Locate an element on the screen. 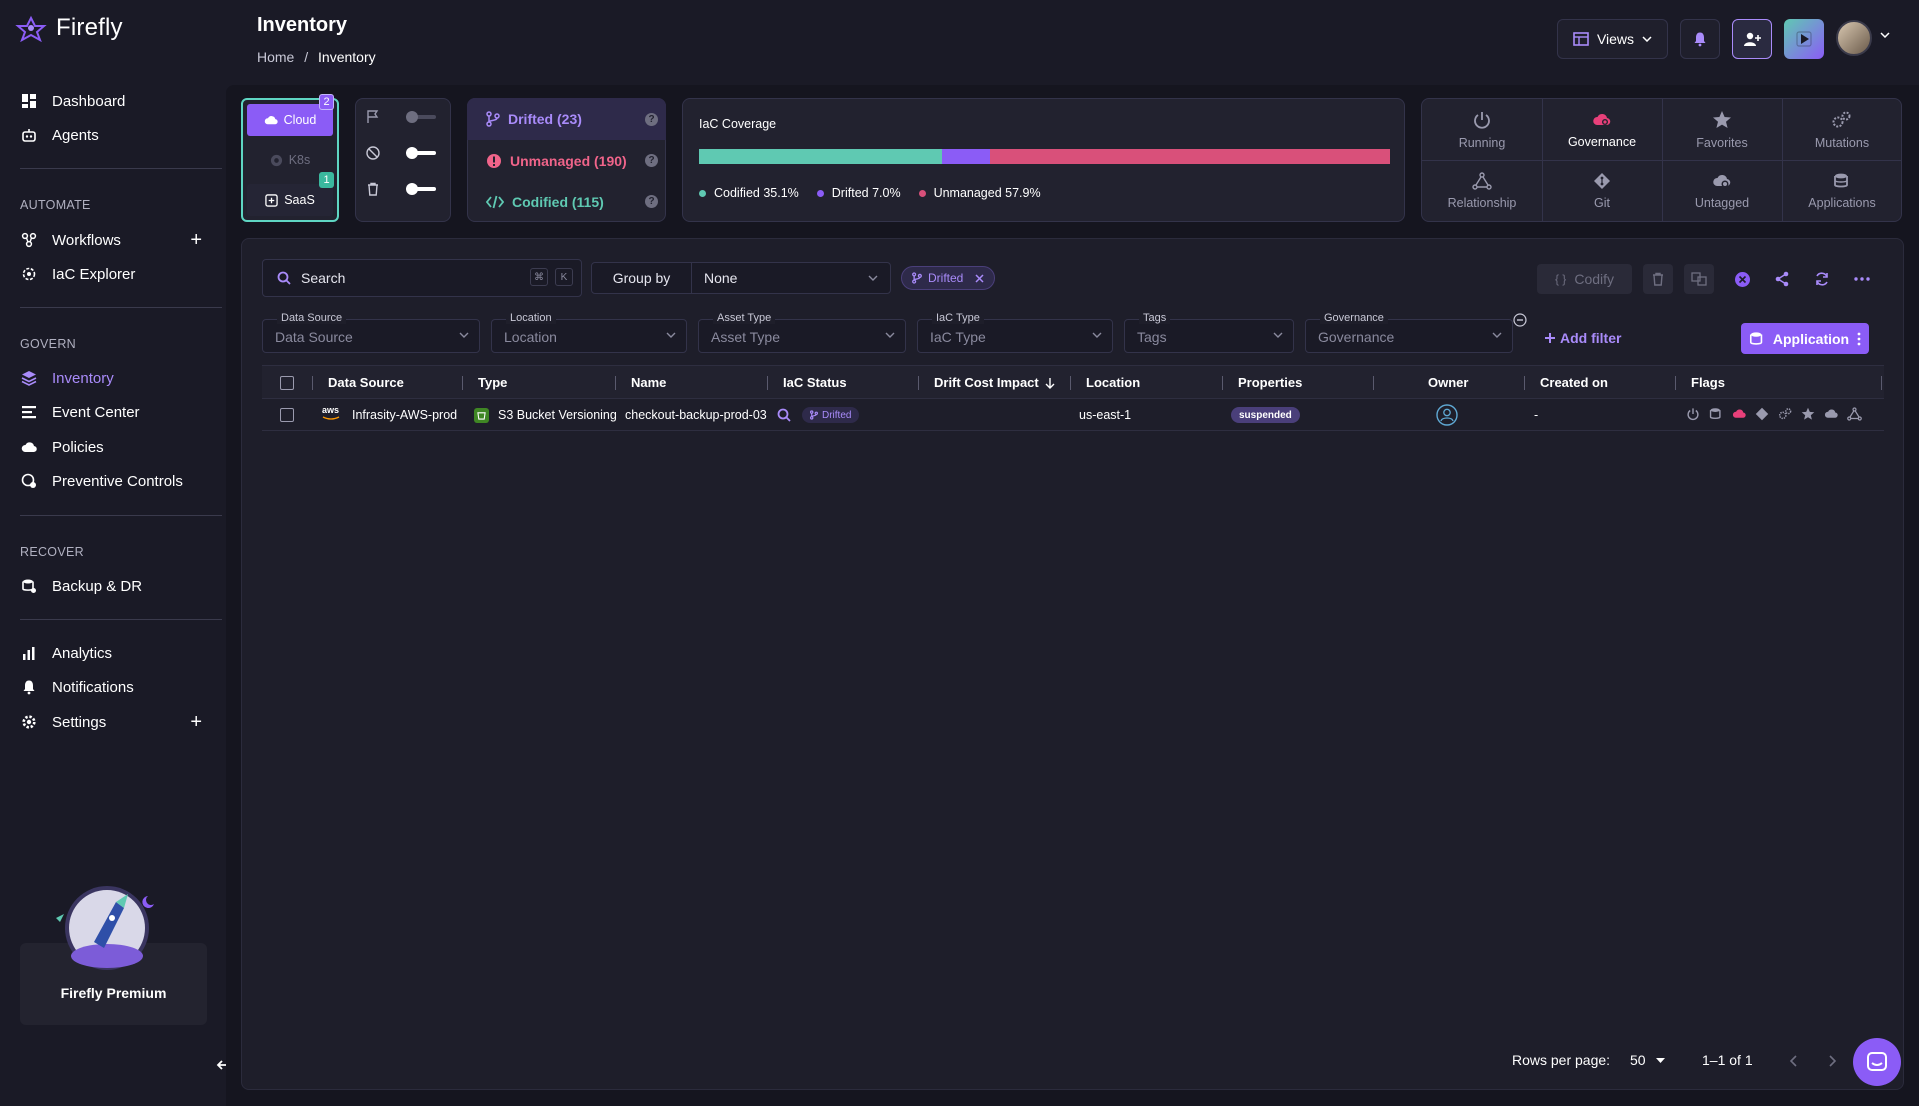 This screenshot has height=1106, width=1919. code-icon is located at coordinates (495, 202).